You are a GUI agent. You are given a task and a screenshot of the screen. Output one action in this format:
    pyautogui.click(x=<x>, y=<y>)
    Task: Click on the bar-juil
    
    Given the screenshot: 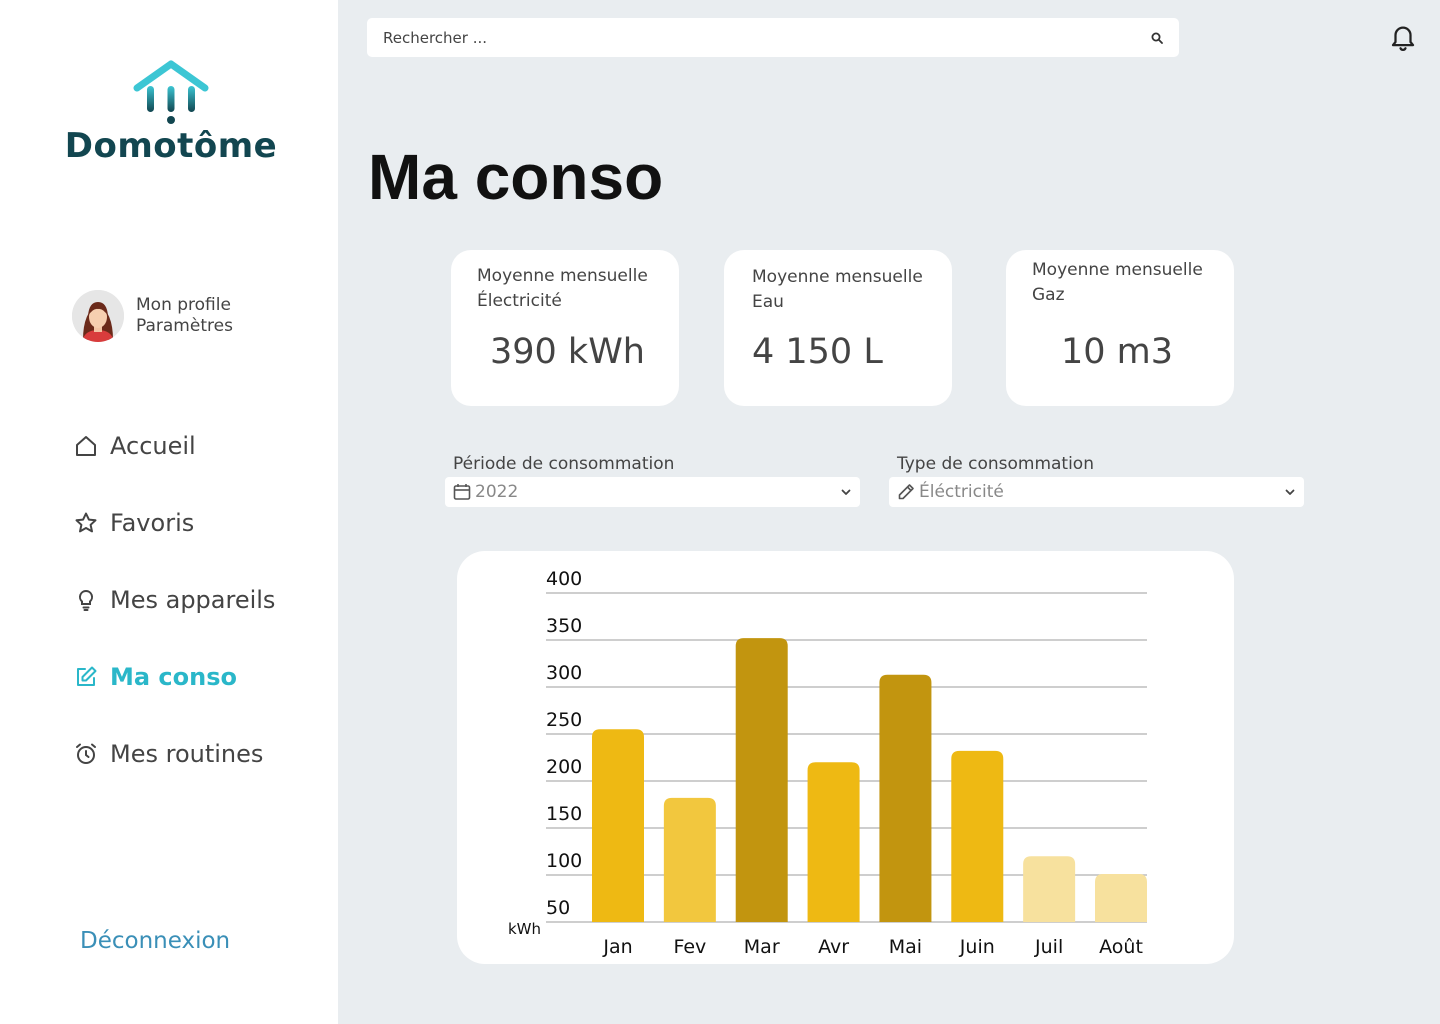 What is the action you would take?
    pyautogui.click(x=1049, y=889)
    